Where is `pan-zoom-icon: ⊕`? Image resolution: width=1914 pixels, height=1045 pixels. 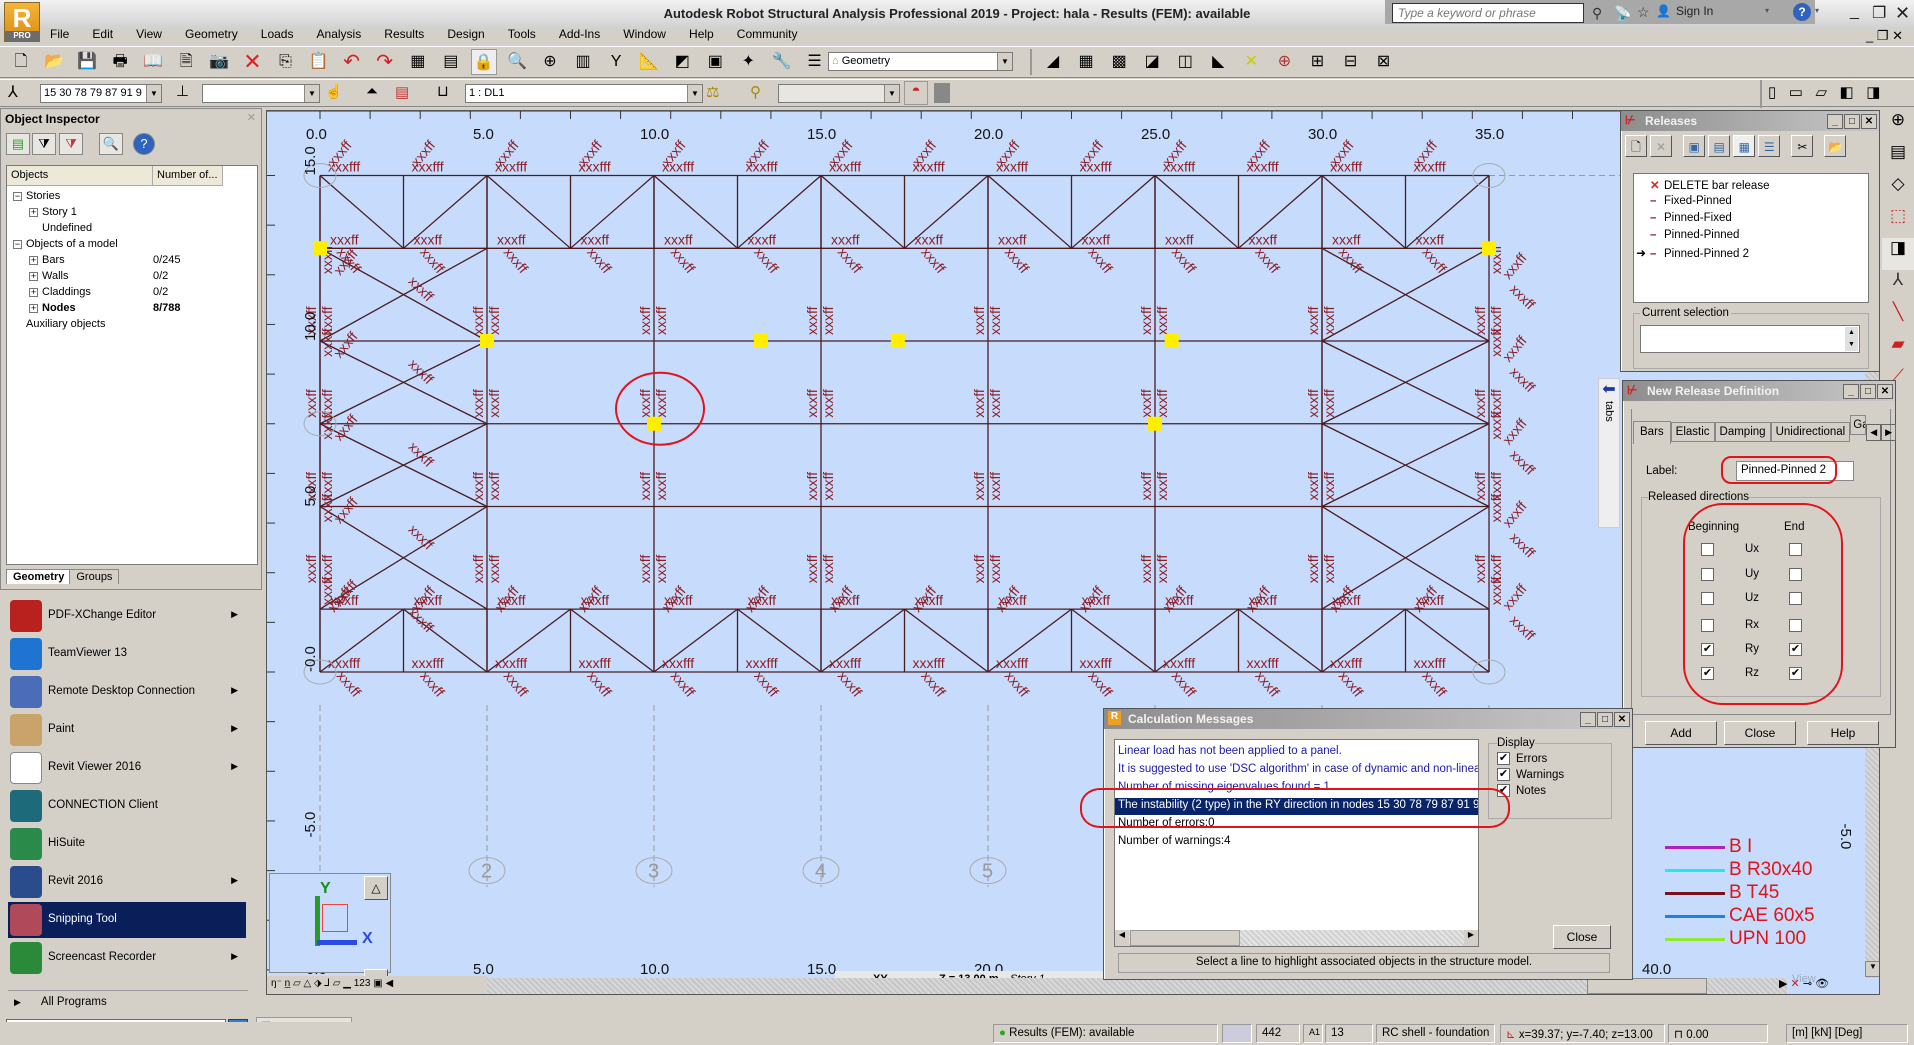
pan-zoom-icon: ⊕ is located at coordinates (550, 62).